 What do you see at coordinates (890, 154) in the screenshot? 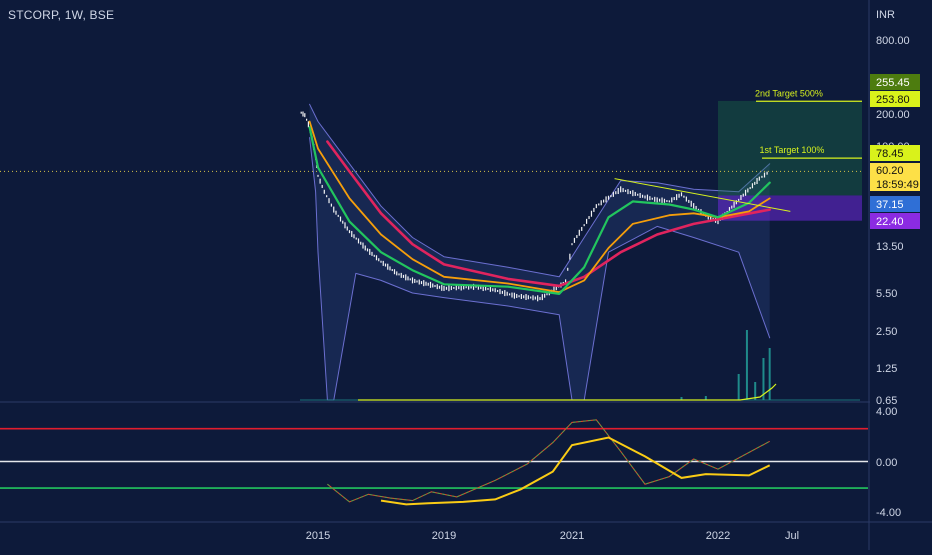
I see `price-tag-label: 78.45` at bounding box center [890, 154].